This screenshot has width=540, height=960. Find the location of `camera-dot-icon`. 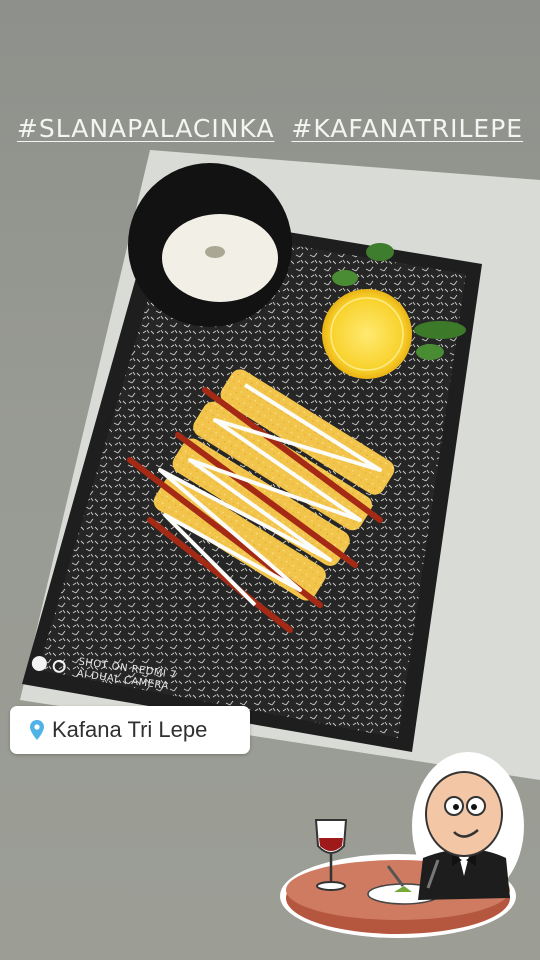

camera-dot-icon is located at coordinates (39, 663).